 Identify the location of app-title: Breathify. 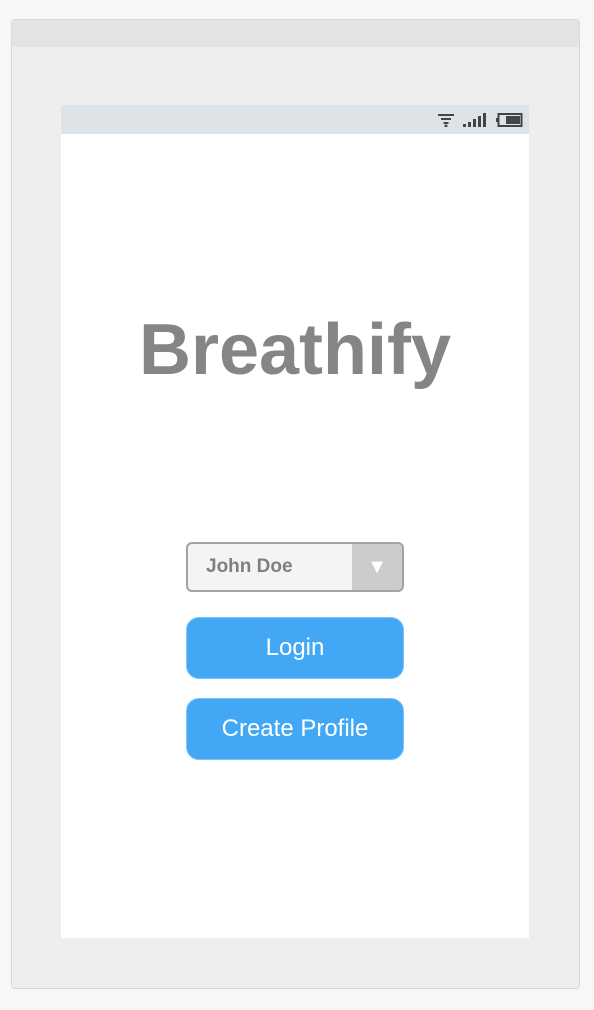
(295, 350).